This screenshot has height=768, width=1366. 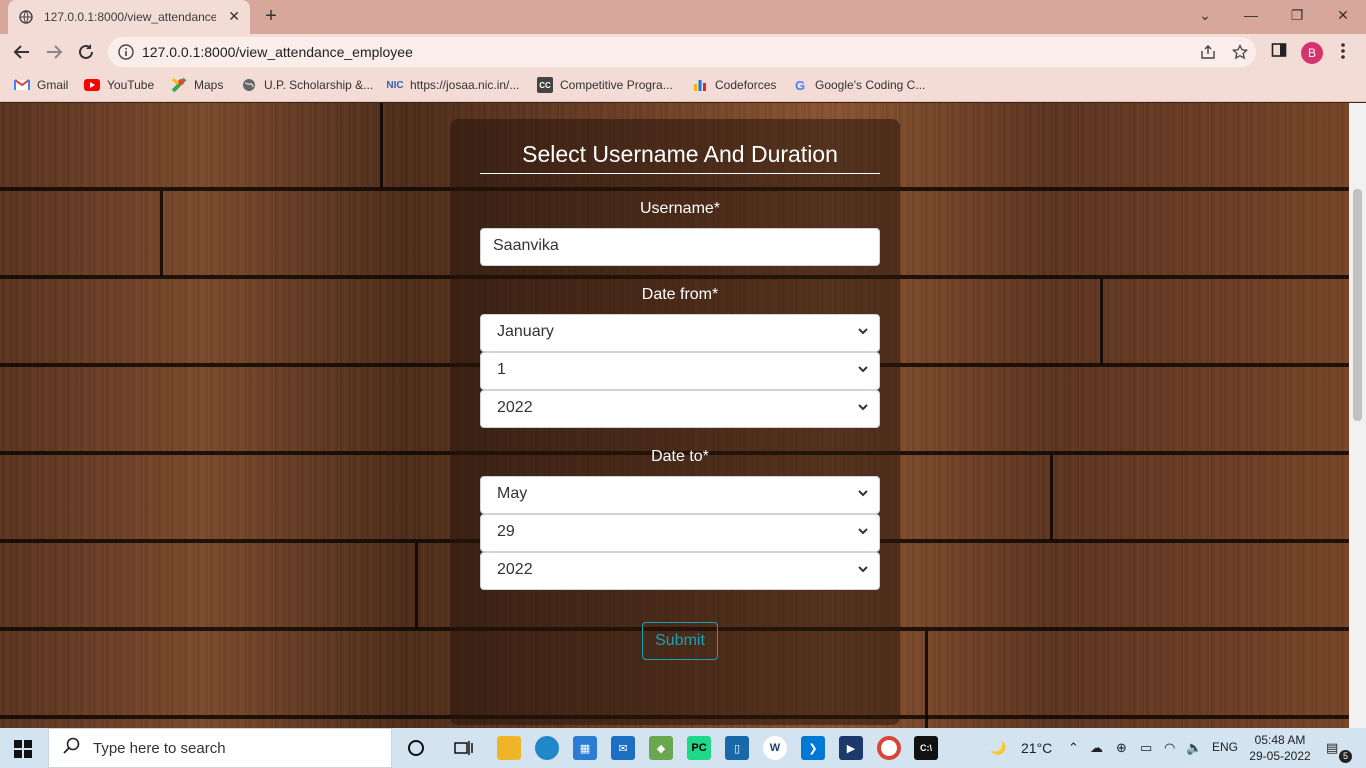 What do you see at coordinates (545, 85) in the screenshot?
I see `cc-icon: CC` at bounding box center [545, 85].